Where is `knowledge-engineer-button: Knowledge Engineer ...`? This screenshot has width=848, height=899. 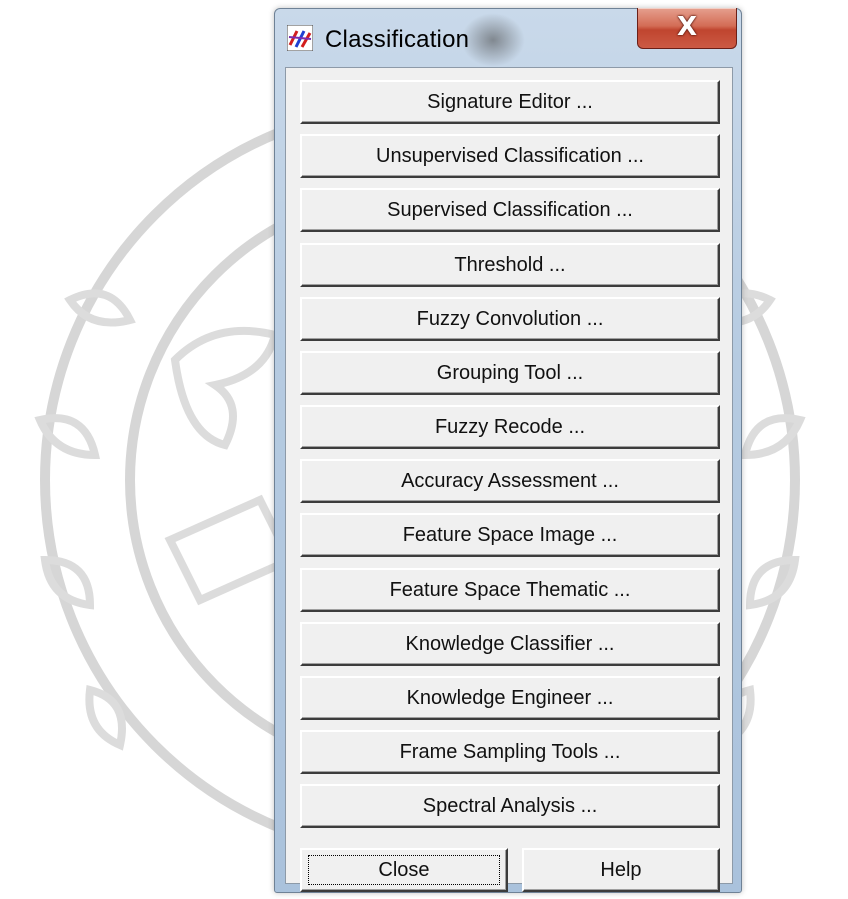 knowledge-engineer-button: Knowledge Engineer ... is located at coordinates (510, 698).